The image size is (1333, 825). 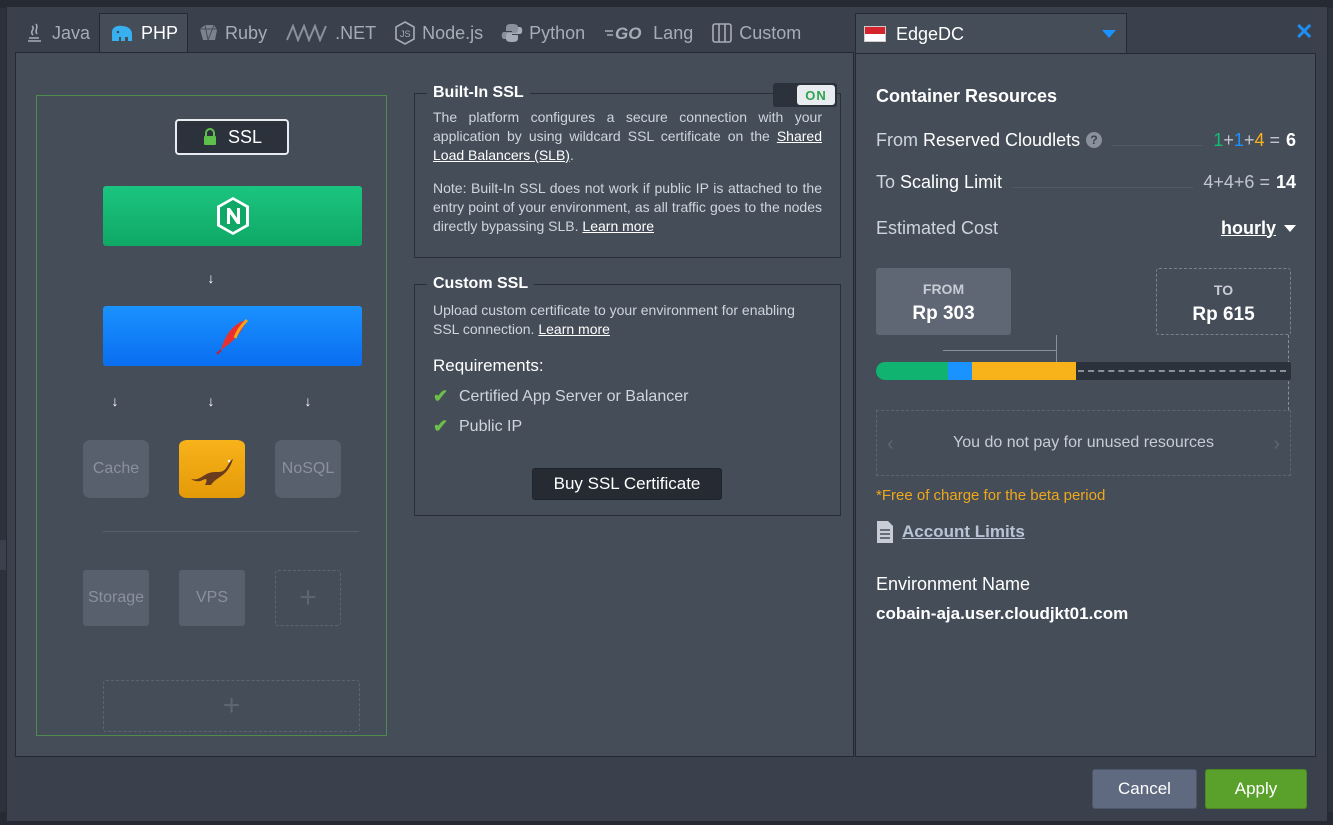 What do you see at coordinates (627, 484) in the screenshot?
I see `buy-ssl-certificate-button: Buy SSL Certificate` at bounding box center [627, 484].